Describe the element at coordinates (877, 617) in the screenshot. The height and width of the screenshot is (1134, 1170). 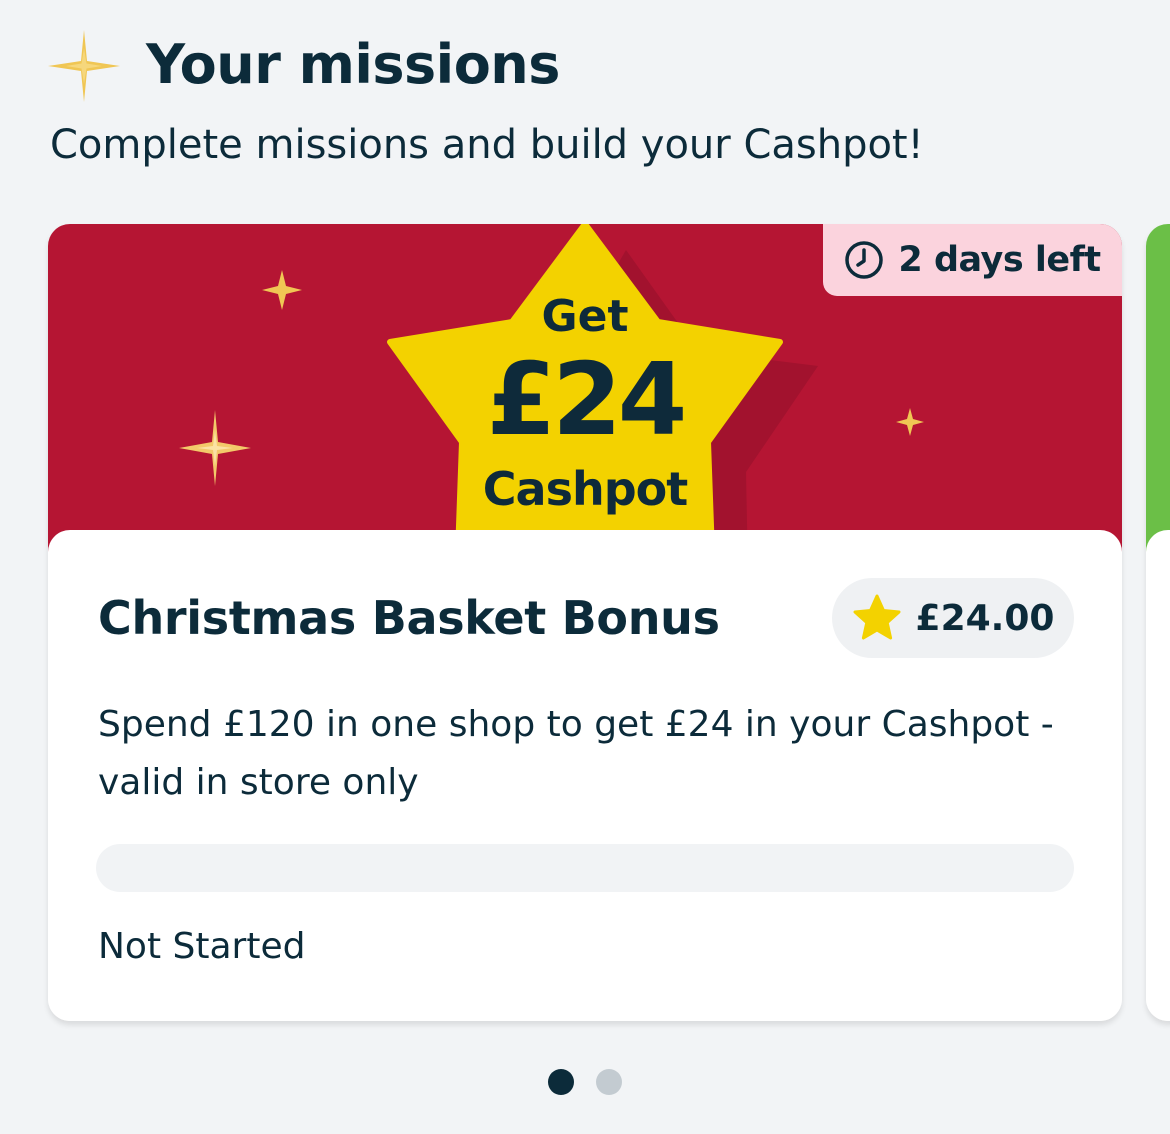
I see `star-icon` at that location.